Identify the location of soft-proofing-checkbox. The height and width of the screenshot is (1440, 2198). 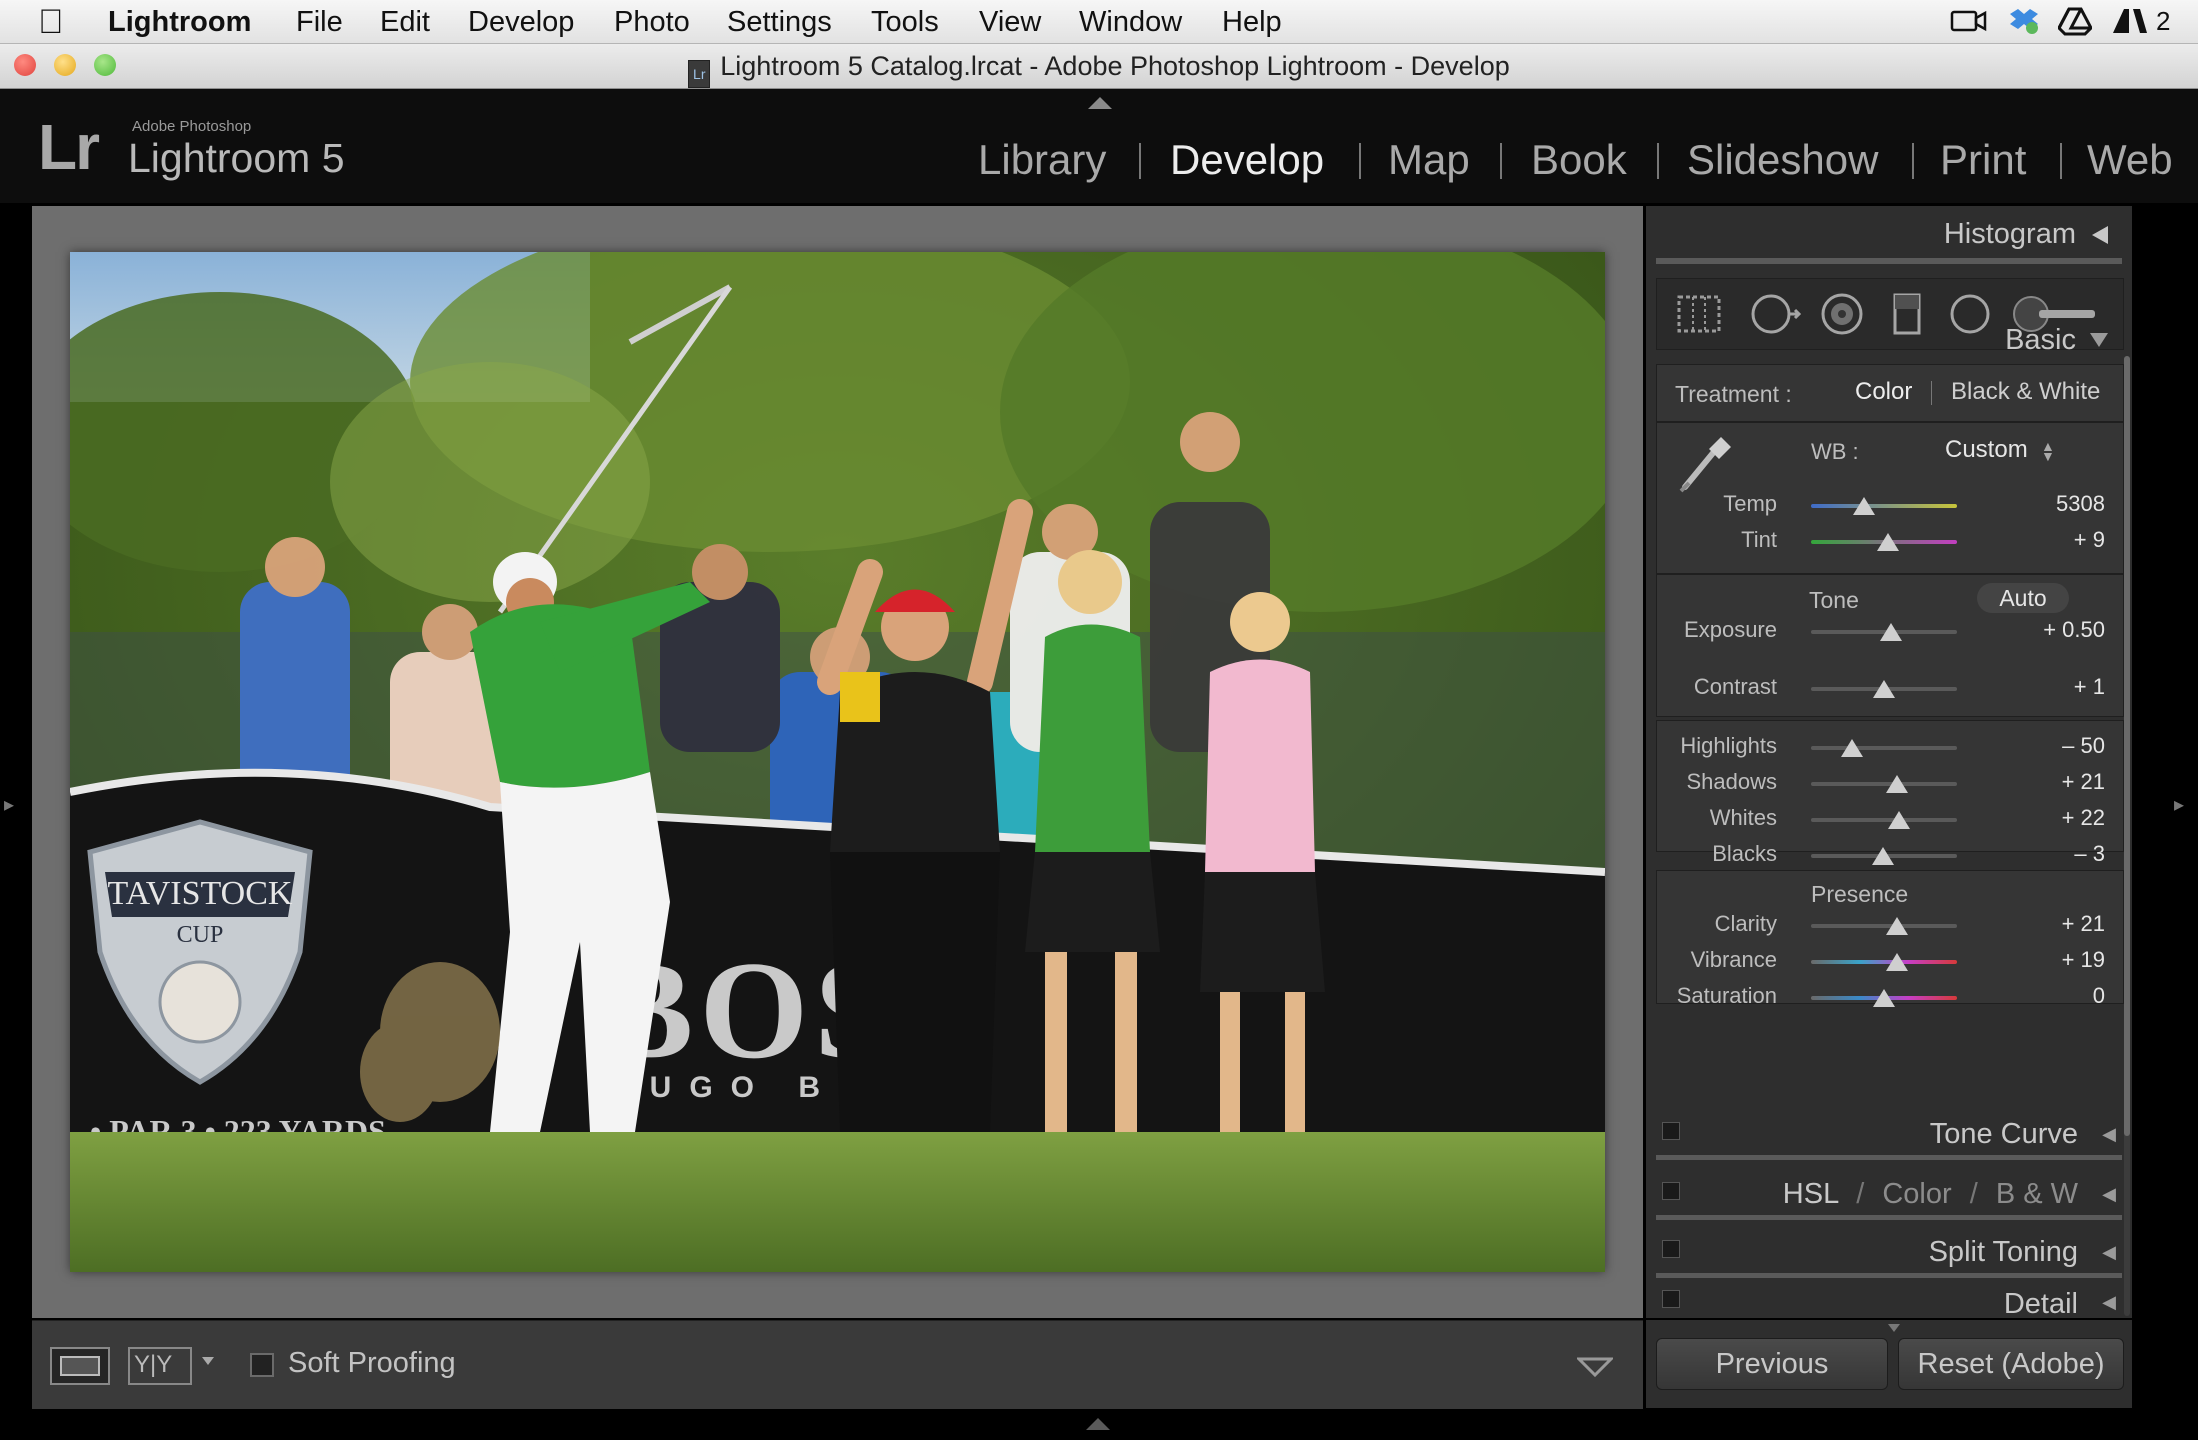
(262, 1365).